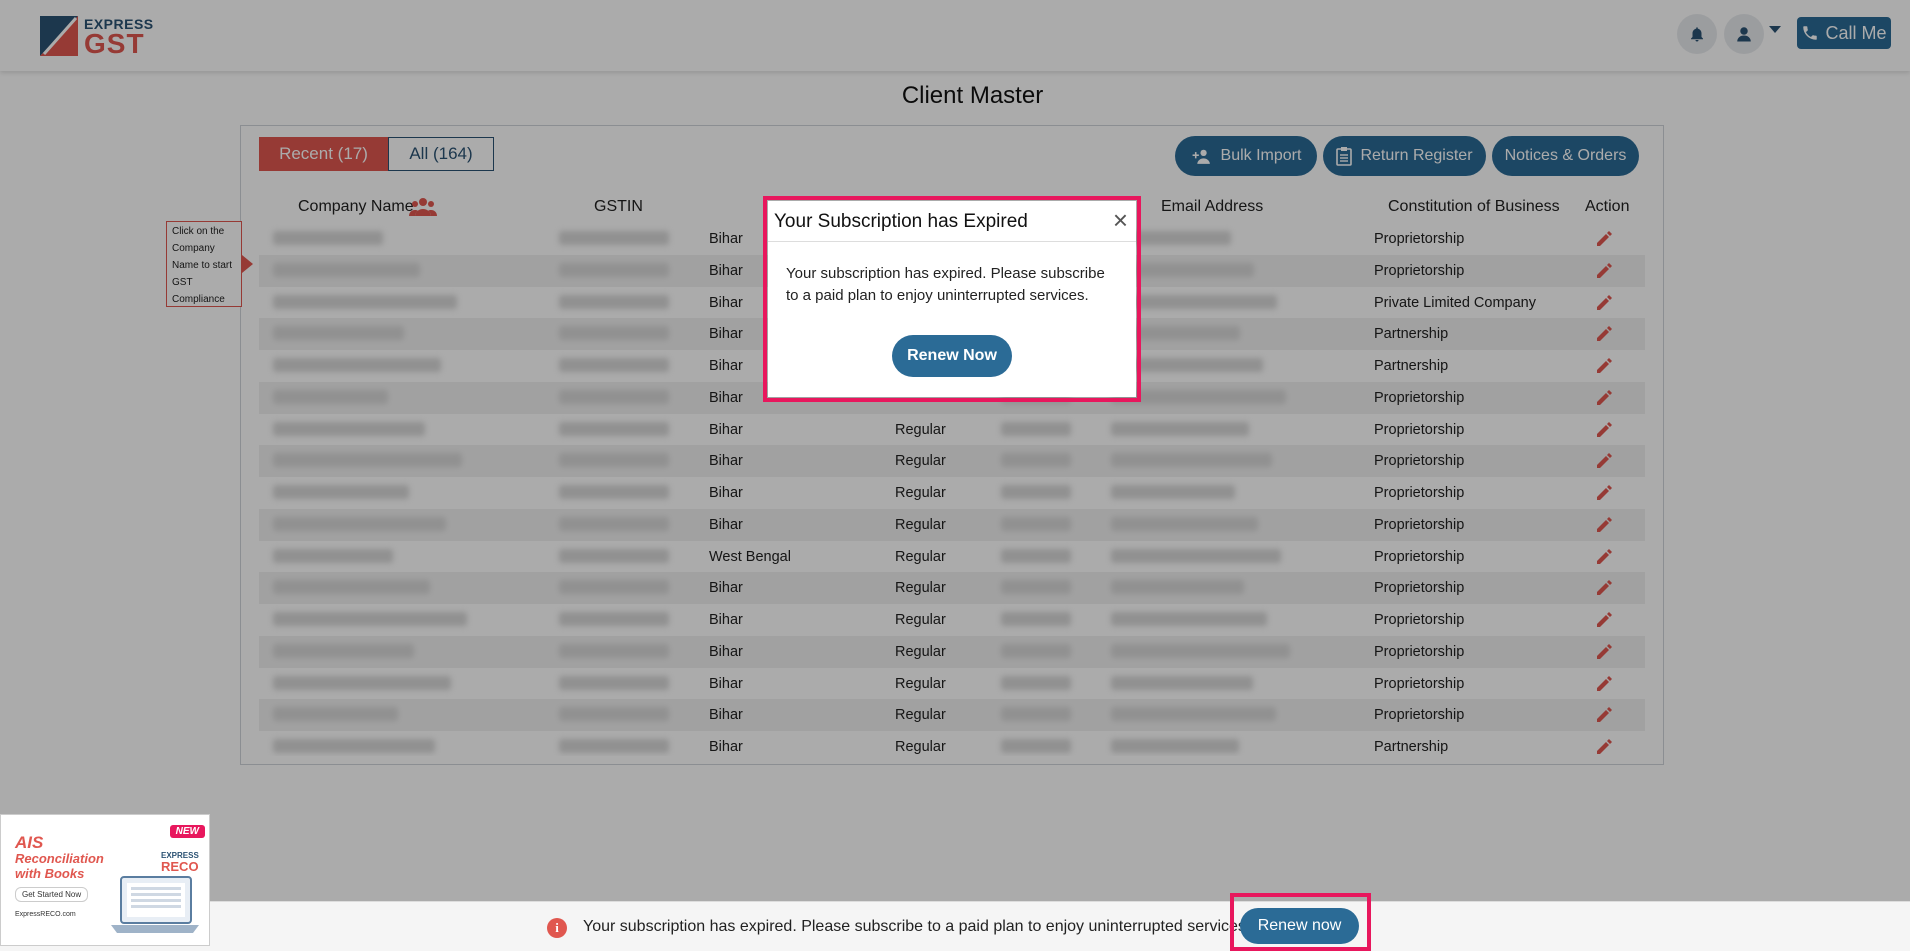 This screenshot has width=1910, height=951. What do you see at coordinates (180, 866) in the screenshot?
I see `ad-brand-big: RECO` at bounding box center [180, 866].